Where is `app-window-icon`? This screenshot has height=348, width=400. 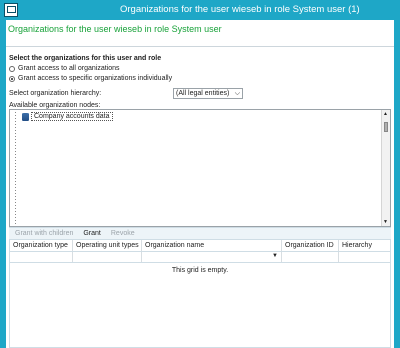 app-window-icon is located at coordinates (11, 10).